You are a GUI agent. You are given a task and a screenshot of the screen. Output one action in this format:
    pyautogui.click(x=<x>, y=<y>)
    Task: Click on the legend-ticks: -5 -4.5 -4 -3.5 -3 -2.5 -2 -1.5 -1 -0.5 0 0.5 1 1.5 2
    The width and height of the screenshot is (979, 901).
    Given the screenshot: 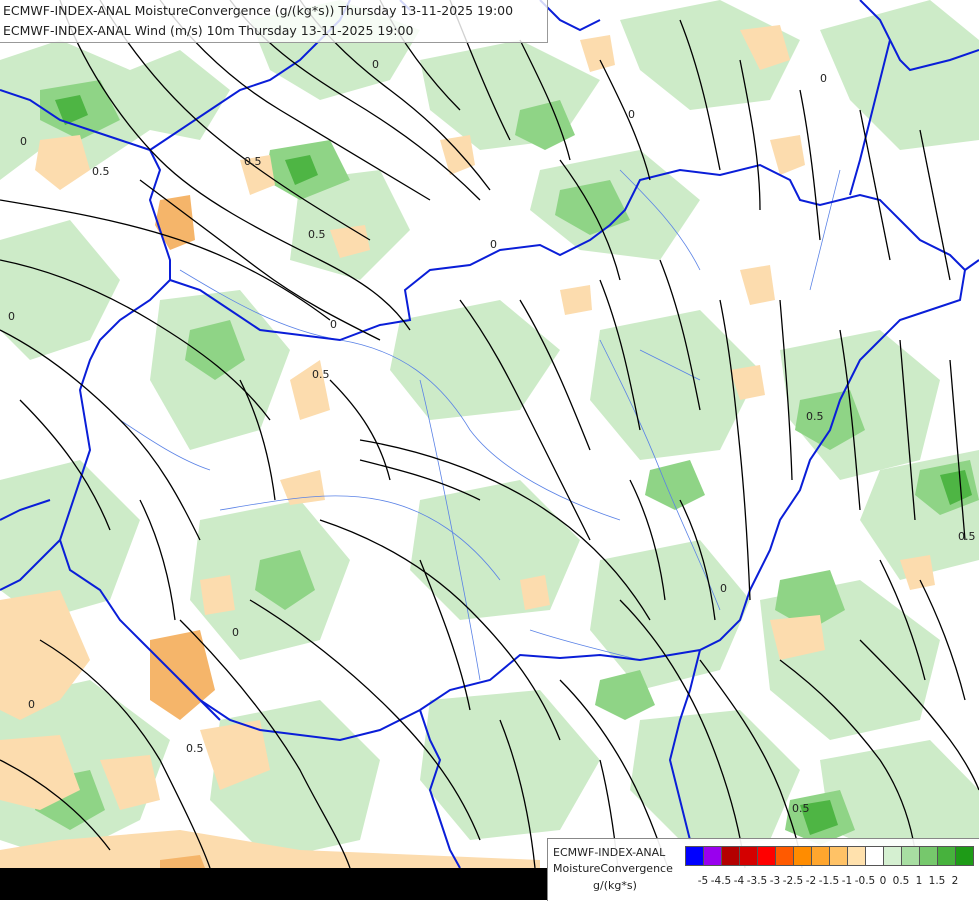 What is the action you would take?
    pyautogui.click(x=830, y=882)
    